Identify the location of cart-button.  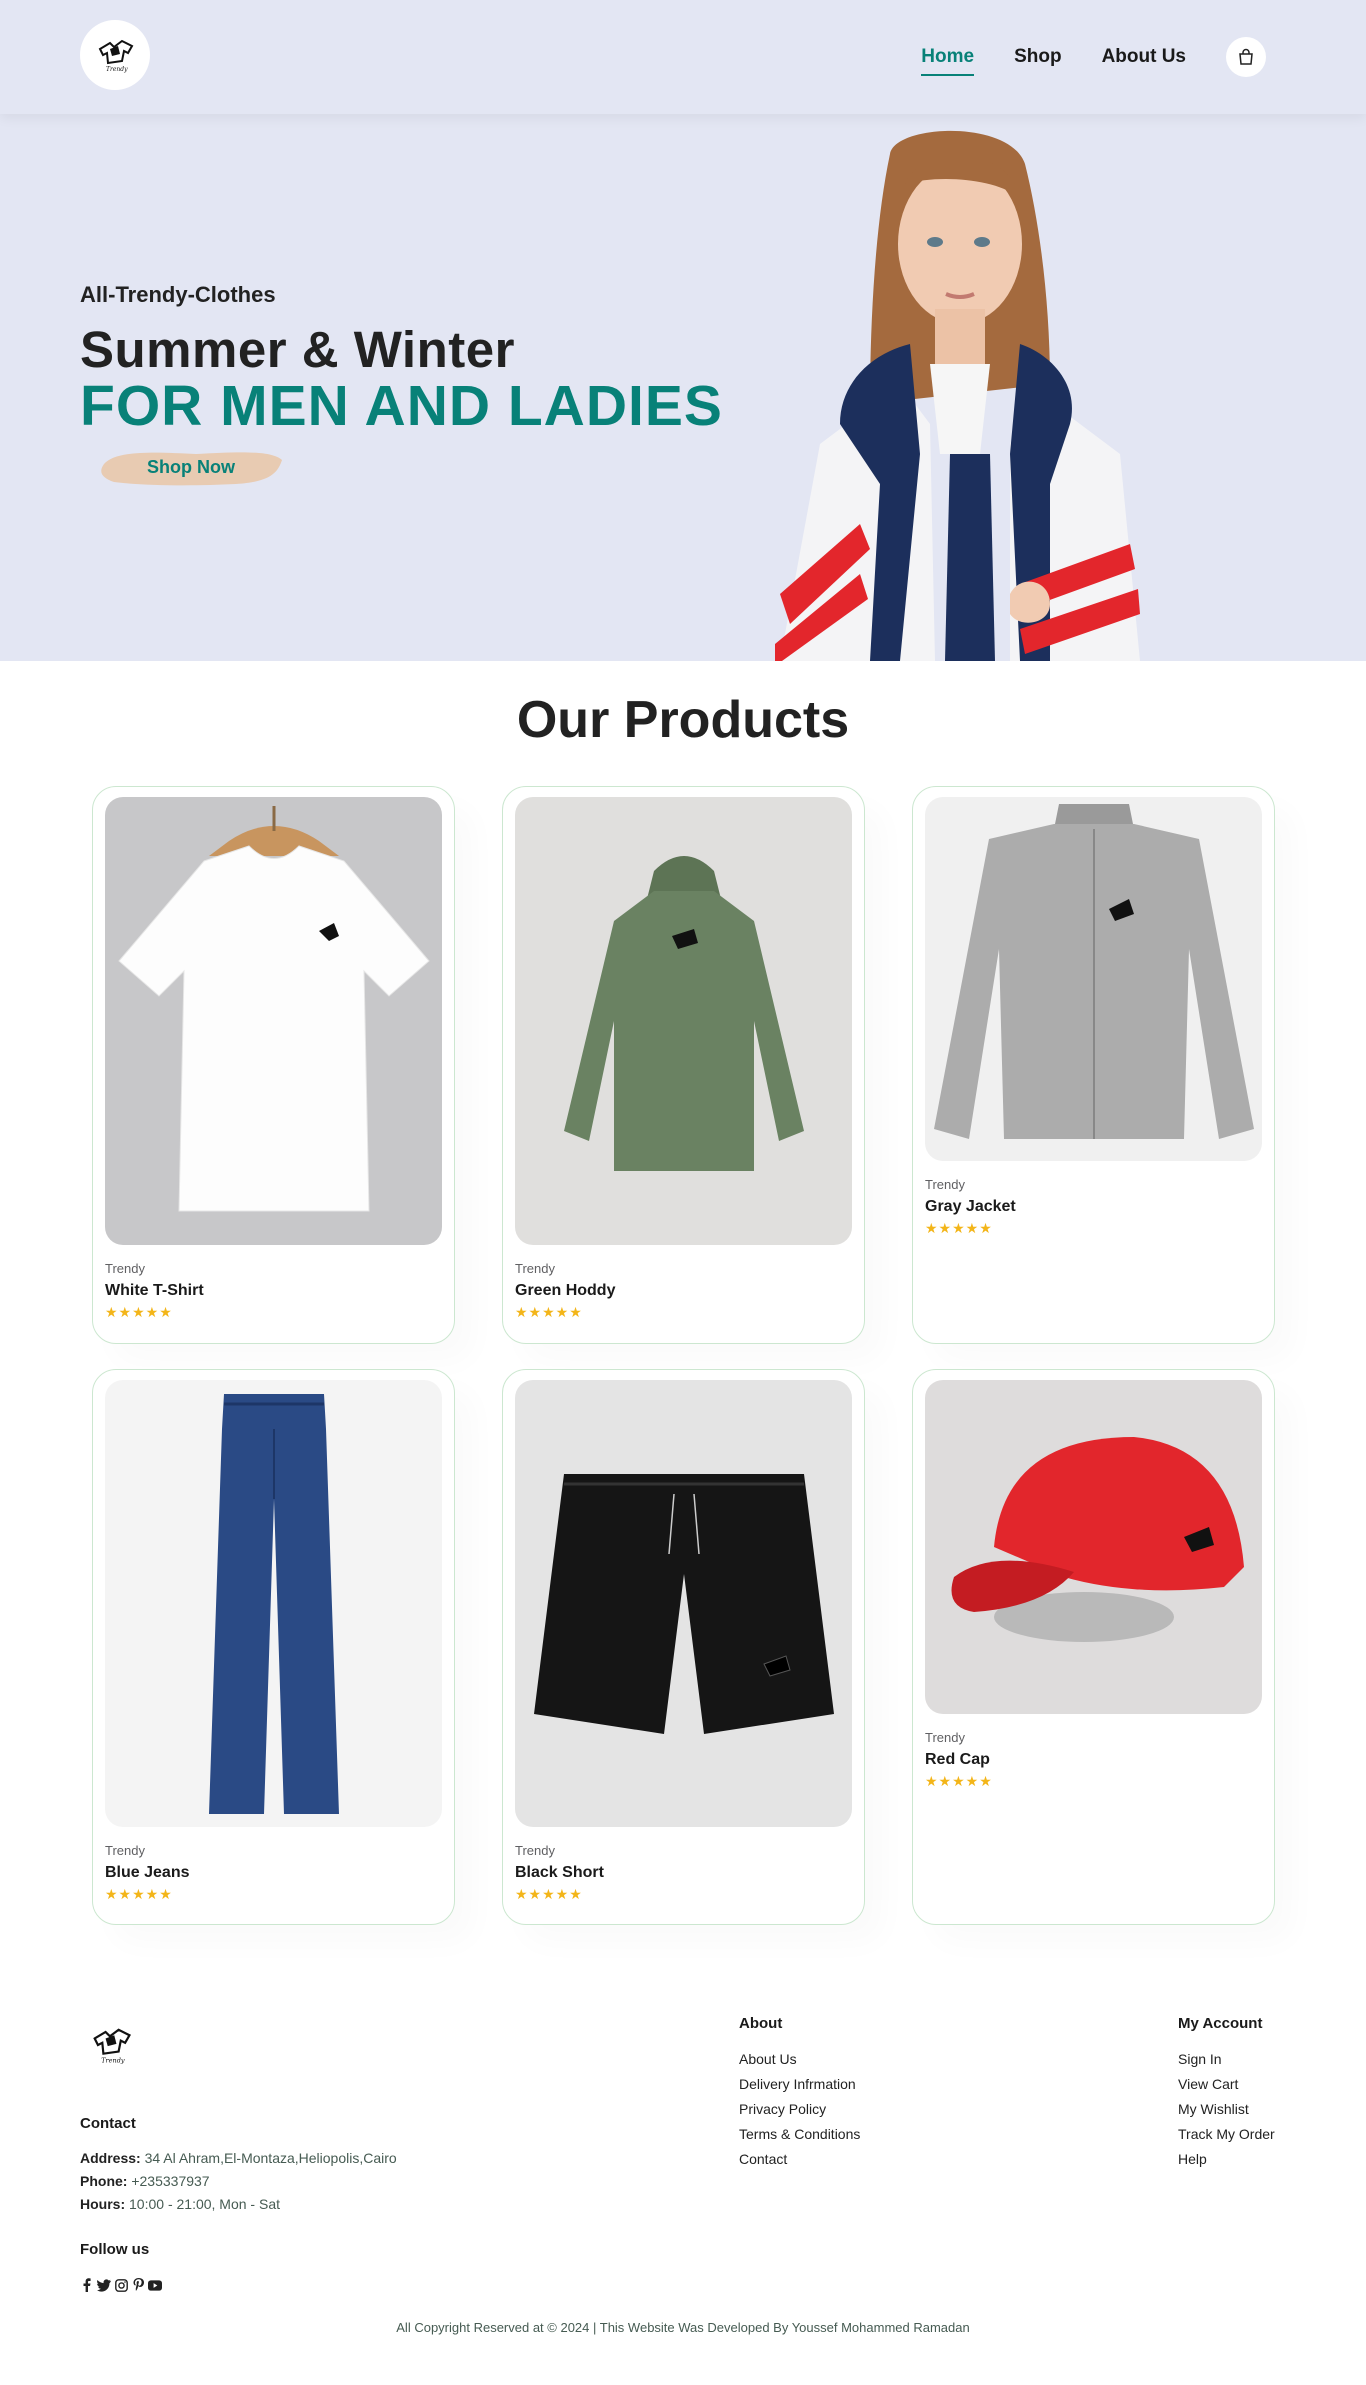
(1246, 57).